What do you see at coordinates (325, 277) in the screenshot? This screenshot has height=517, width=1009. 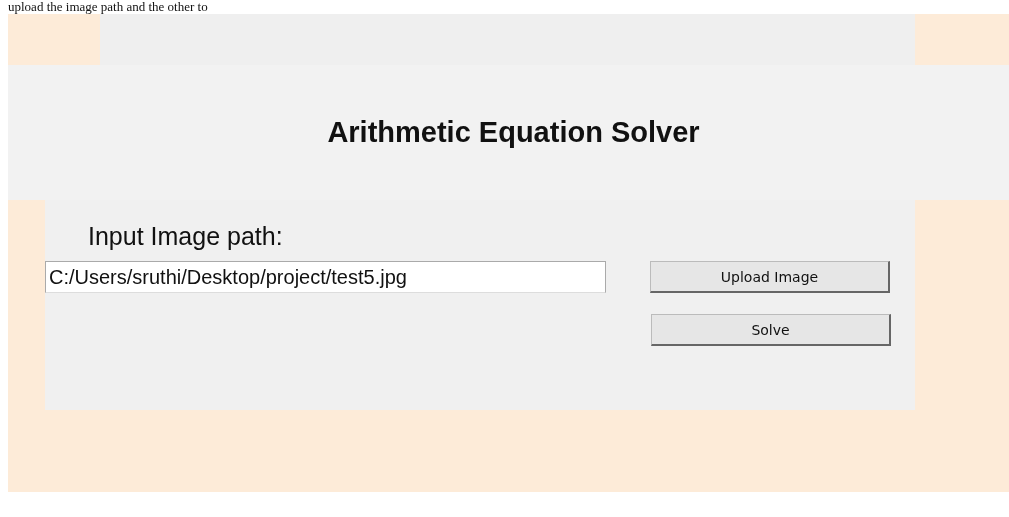 I see `path-field: C:/Users/sruthi/Desktop/project/test5.jpg` at bounding box center [325, 277].